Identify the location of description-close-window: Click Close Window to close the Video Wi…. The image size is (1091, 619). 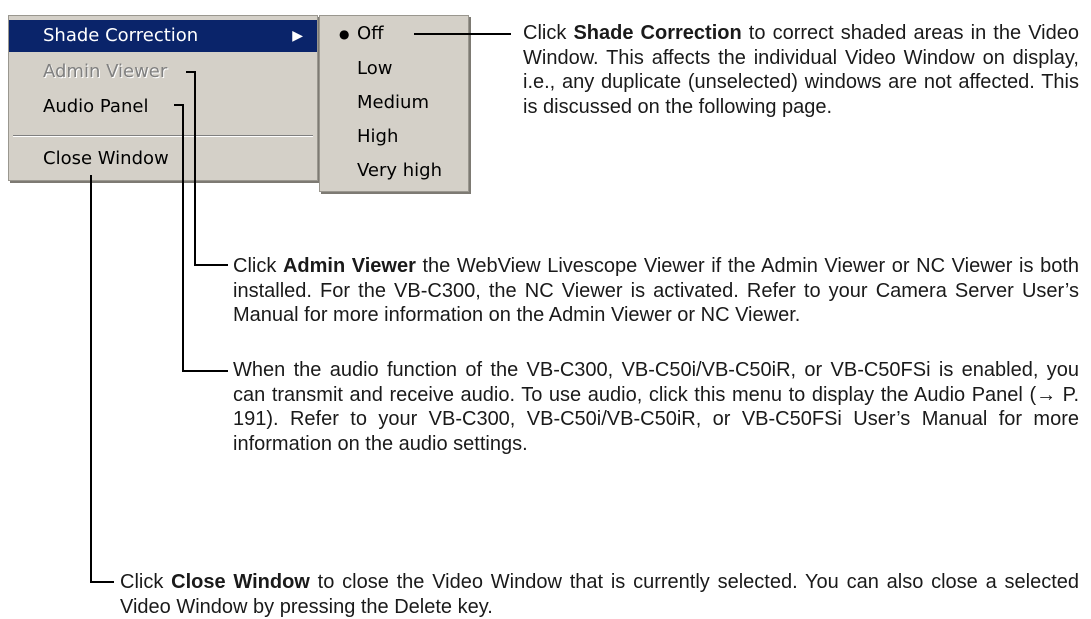
(599, 594).